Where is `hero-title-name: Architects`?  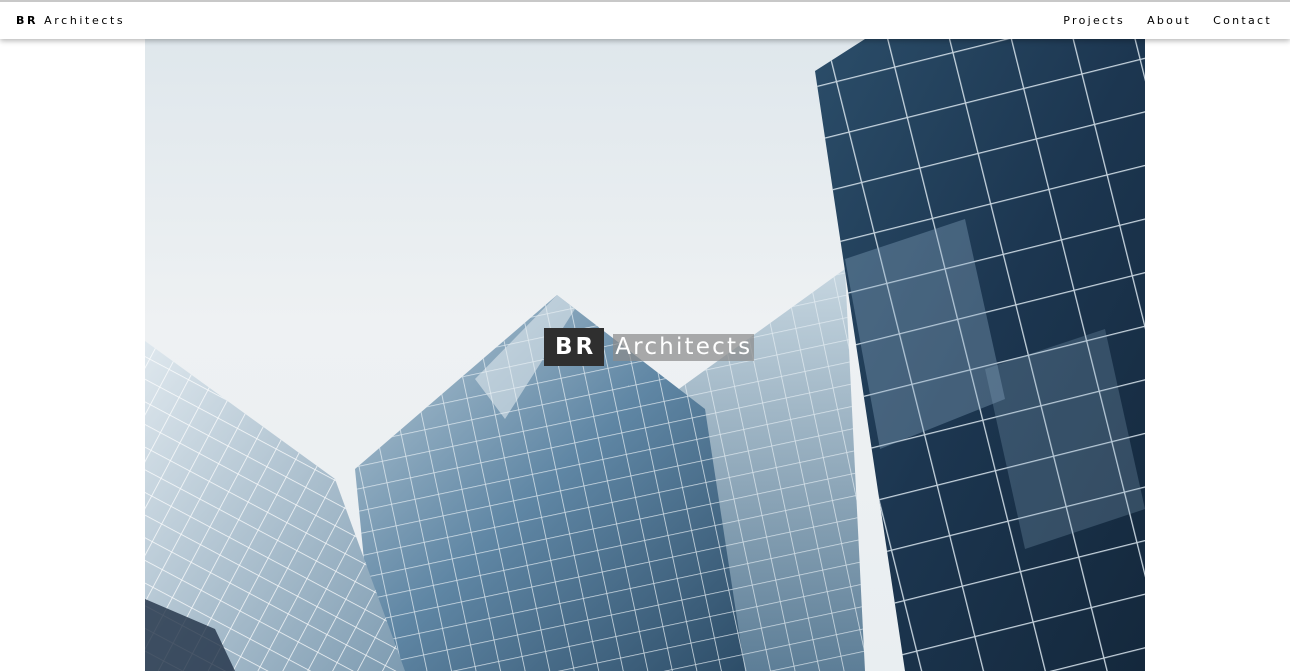 hero-title-name: Architects is located at coordinates (684, 347).